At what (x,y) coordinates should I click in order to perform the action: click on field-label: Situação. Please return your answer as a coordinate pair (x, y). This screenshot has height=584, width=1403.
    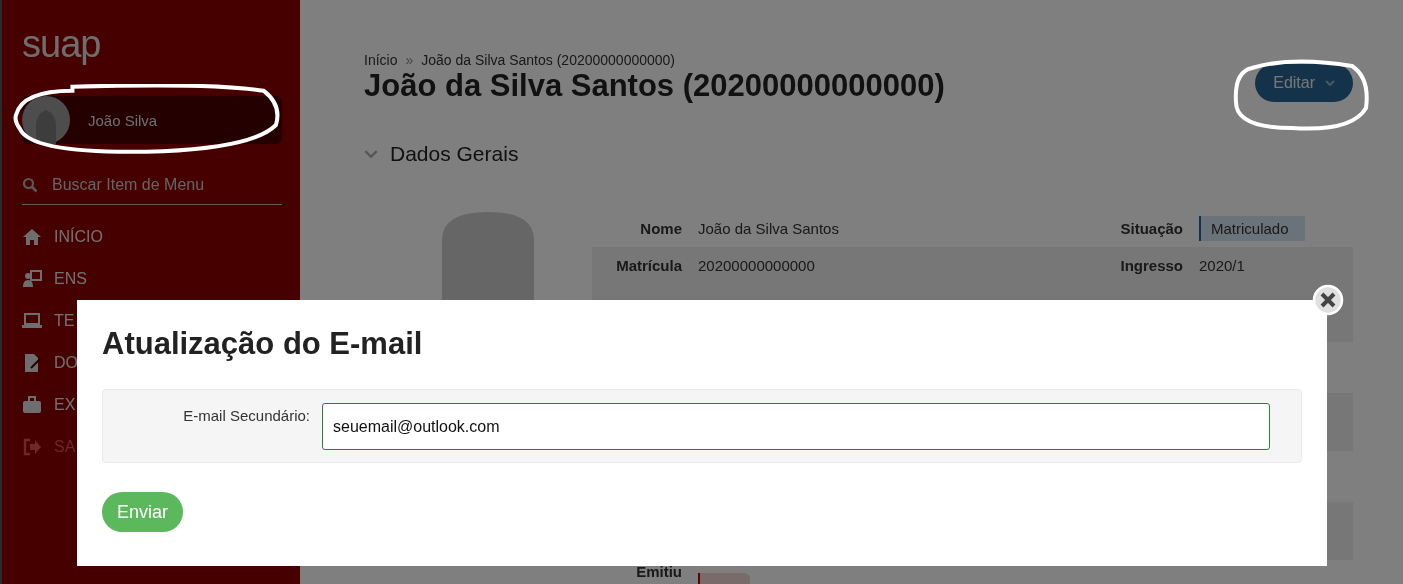
    Looking at the image, I should click on (1151, 228).